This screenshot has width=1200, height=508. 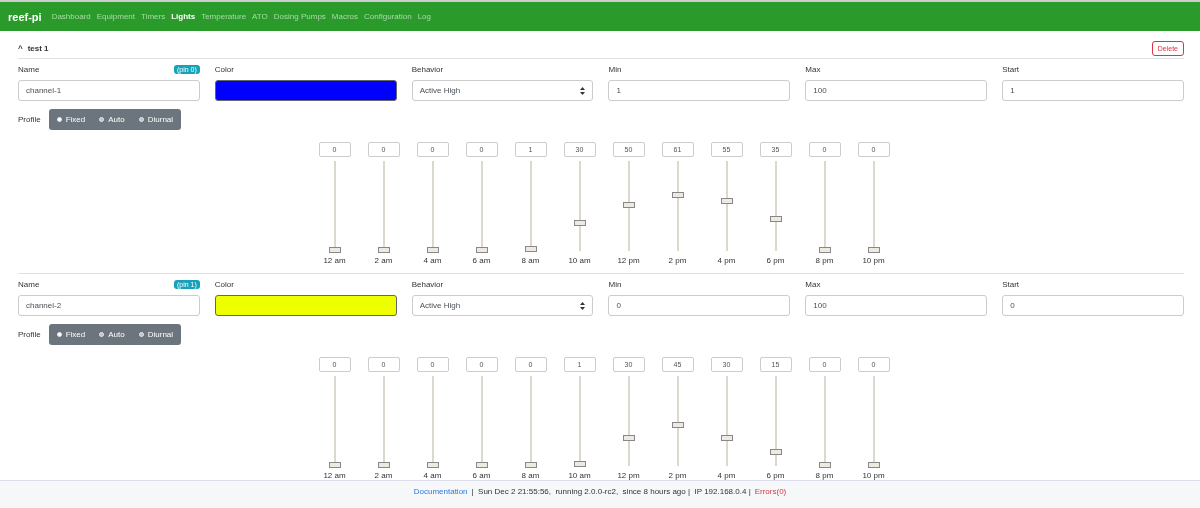 What do you see at coordinates (699, 305) in the screenshot?
I see `min-field: 0` at bounding box center [699, 305].